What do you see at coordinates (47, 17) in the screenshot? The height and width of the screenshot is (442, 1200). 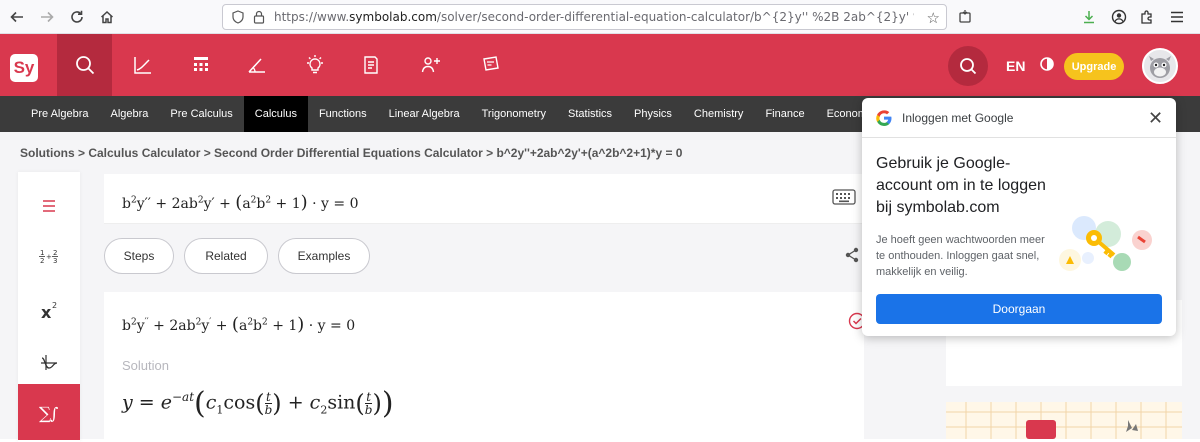 I see `forward-icon` at bounding box center [47, 17].